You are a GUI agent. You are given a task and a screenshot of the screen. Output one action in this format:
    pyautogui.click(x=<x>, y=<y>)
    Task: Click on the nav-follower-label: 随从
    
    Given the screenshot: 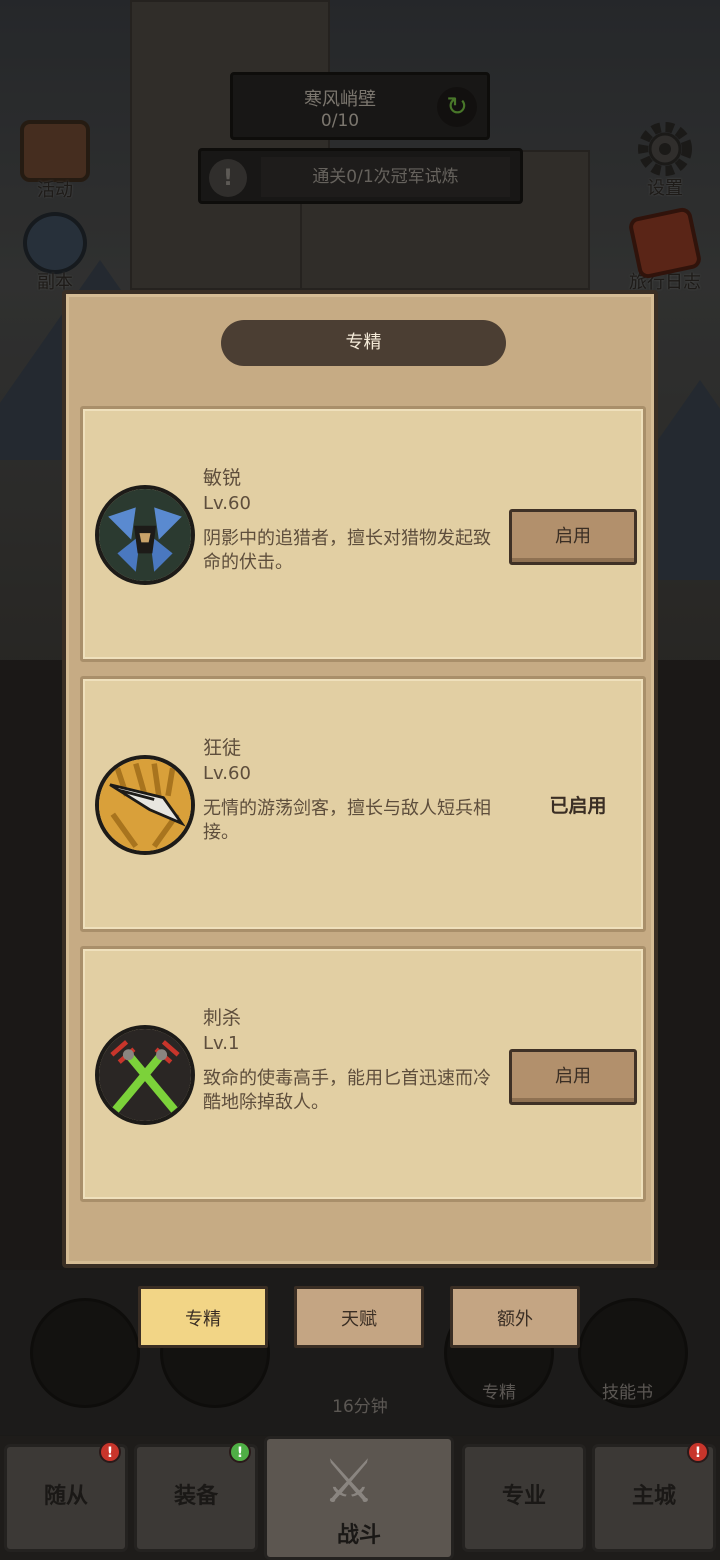 What is the action you would take?
    pyautogui.click(x=65, y=1496)
    